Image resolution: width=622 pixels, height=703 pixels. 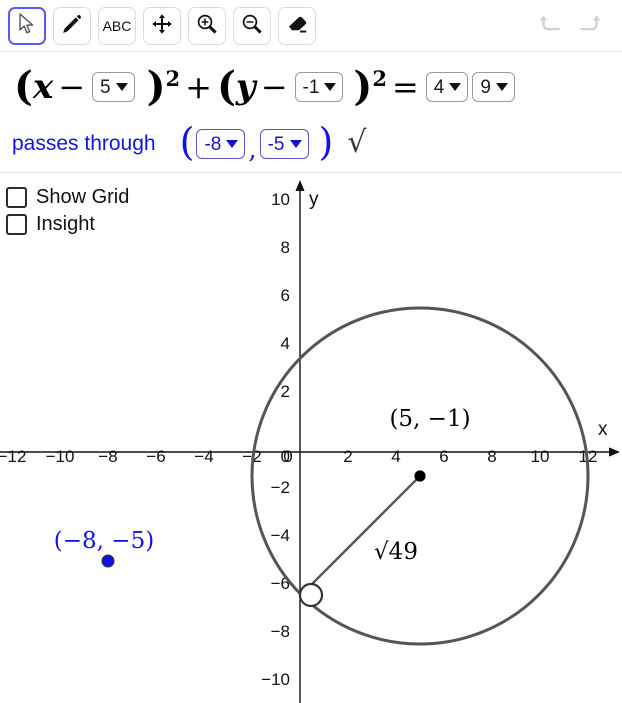 I want to click on move-arrows-icon, so click(x=162, y=26).